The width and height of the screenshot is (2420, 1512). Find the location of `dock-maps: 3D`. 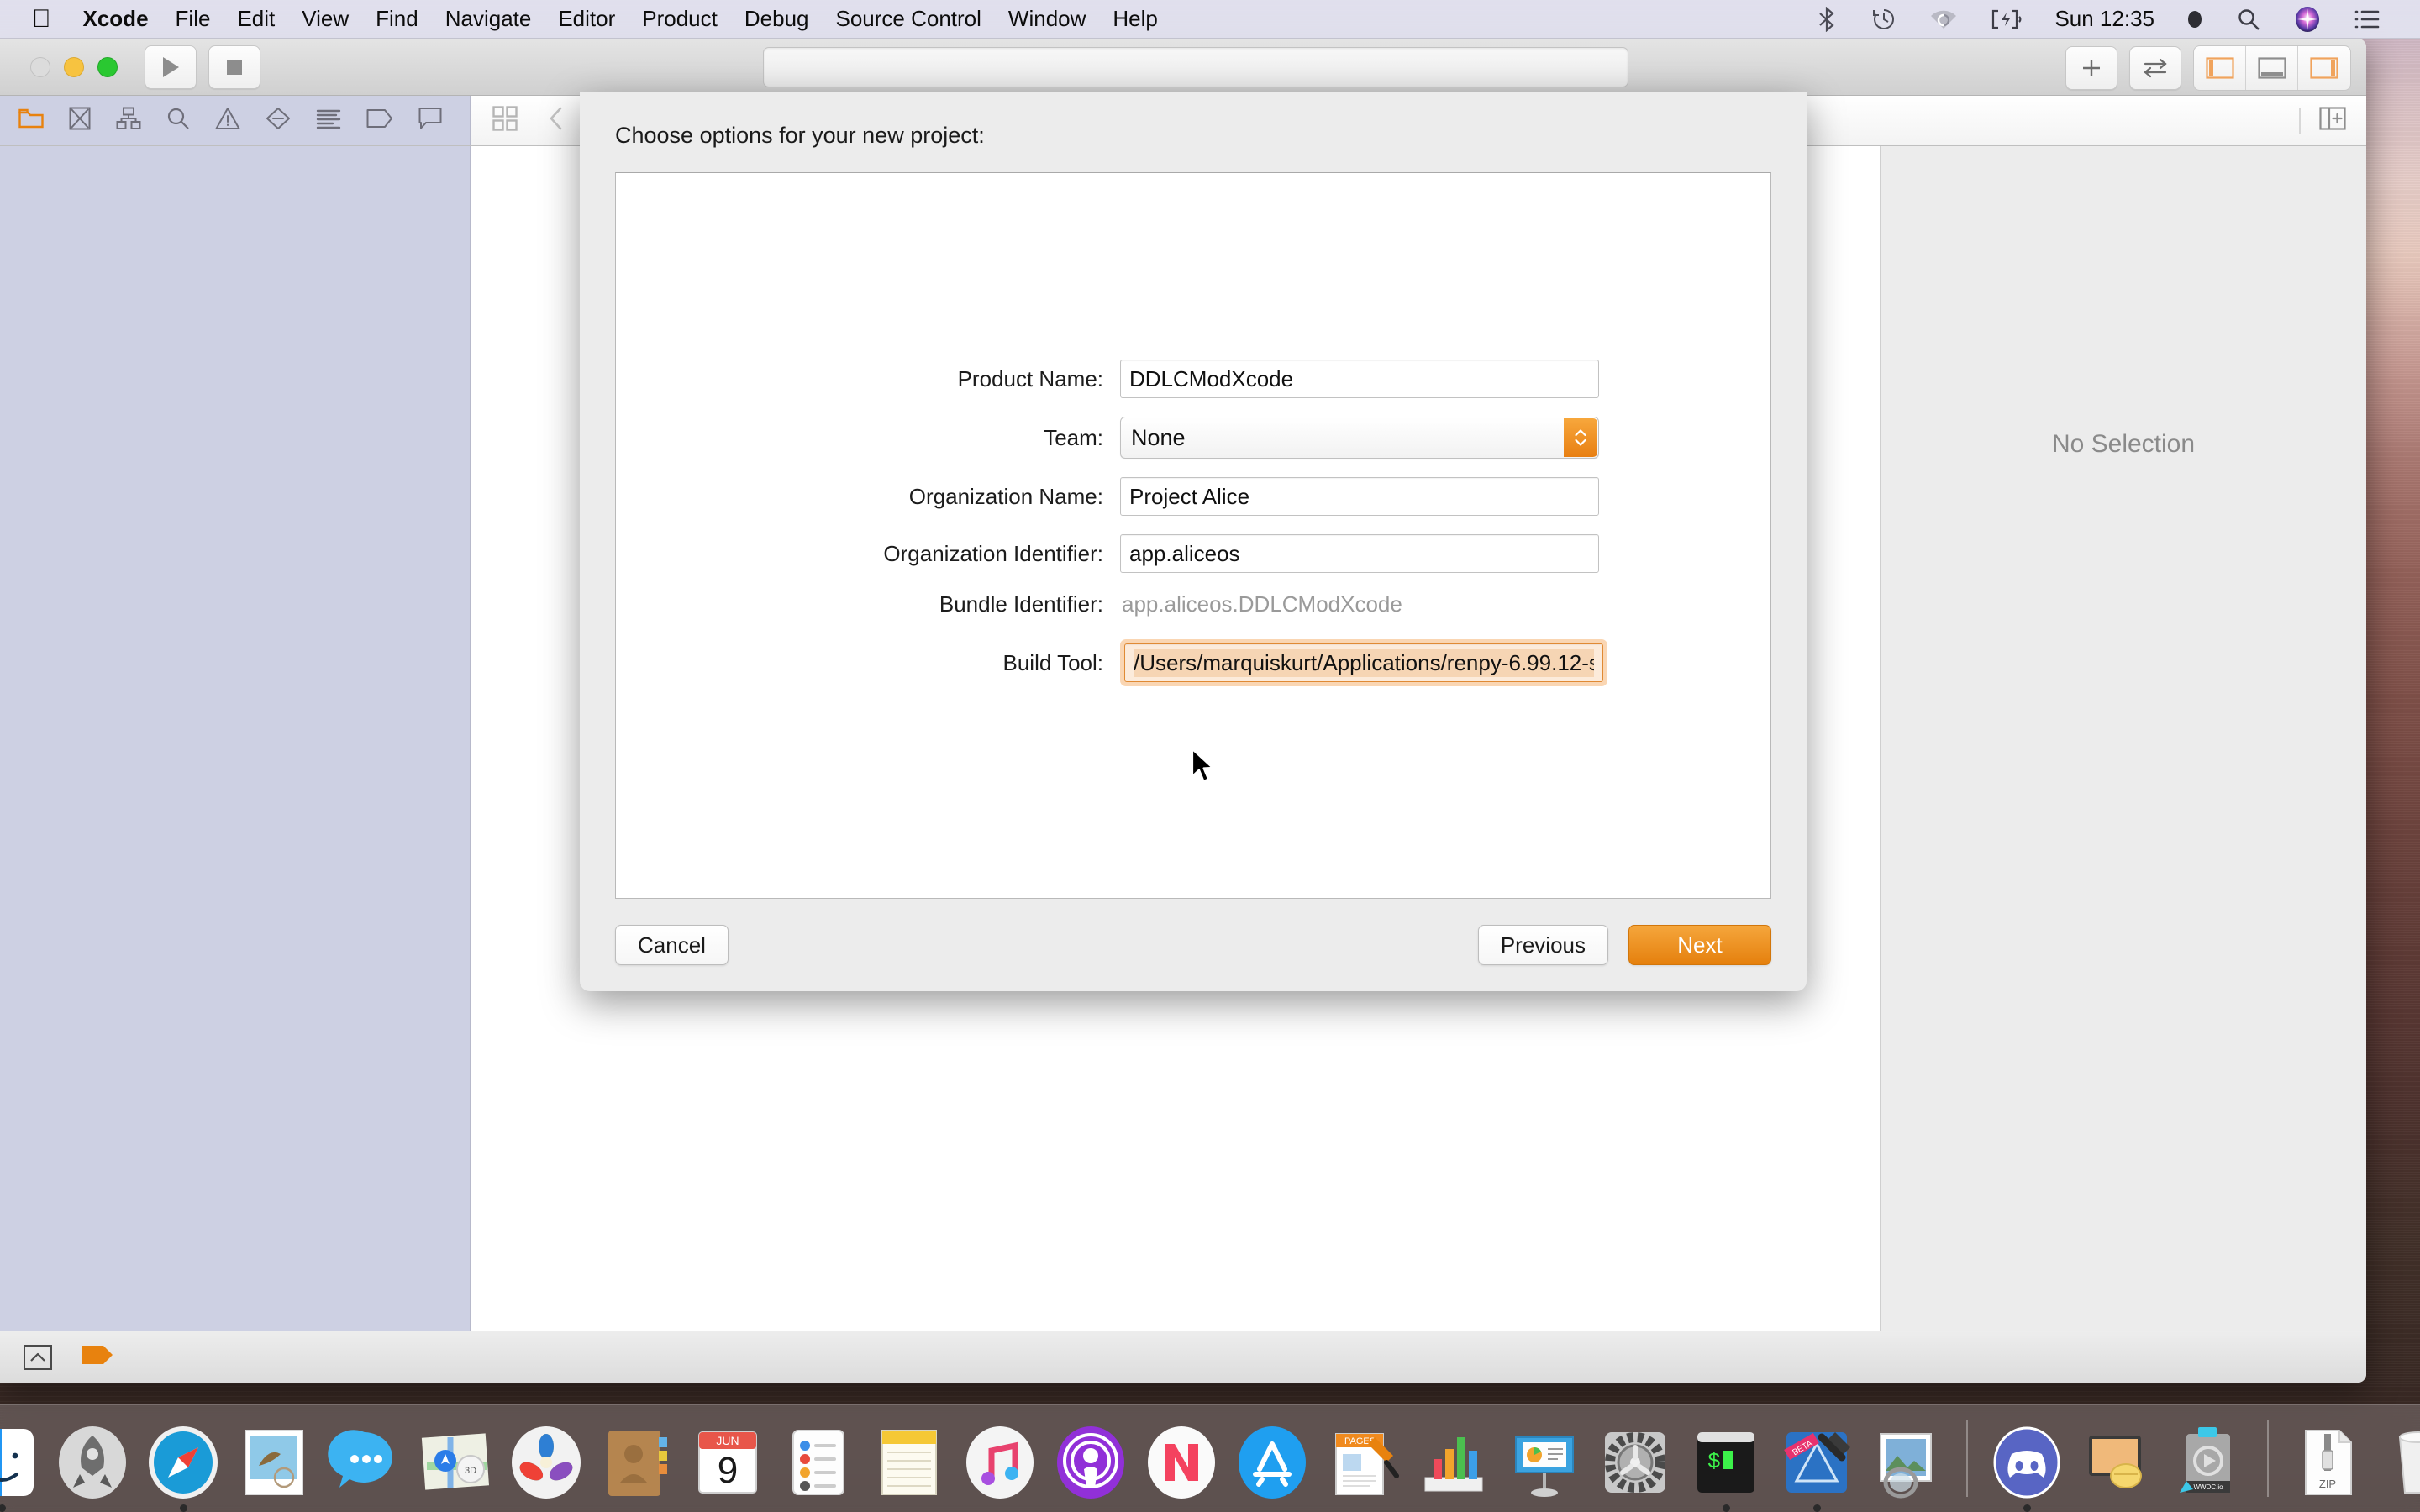

dock-maps: 3D is located at coordinates (455, 1467).